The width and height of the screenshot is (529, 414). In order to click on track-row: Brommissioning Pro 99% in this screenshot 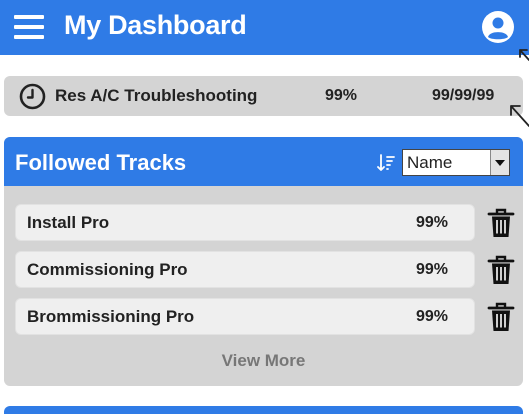, I will do `click(245, 316)`.